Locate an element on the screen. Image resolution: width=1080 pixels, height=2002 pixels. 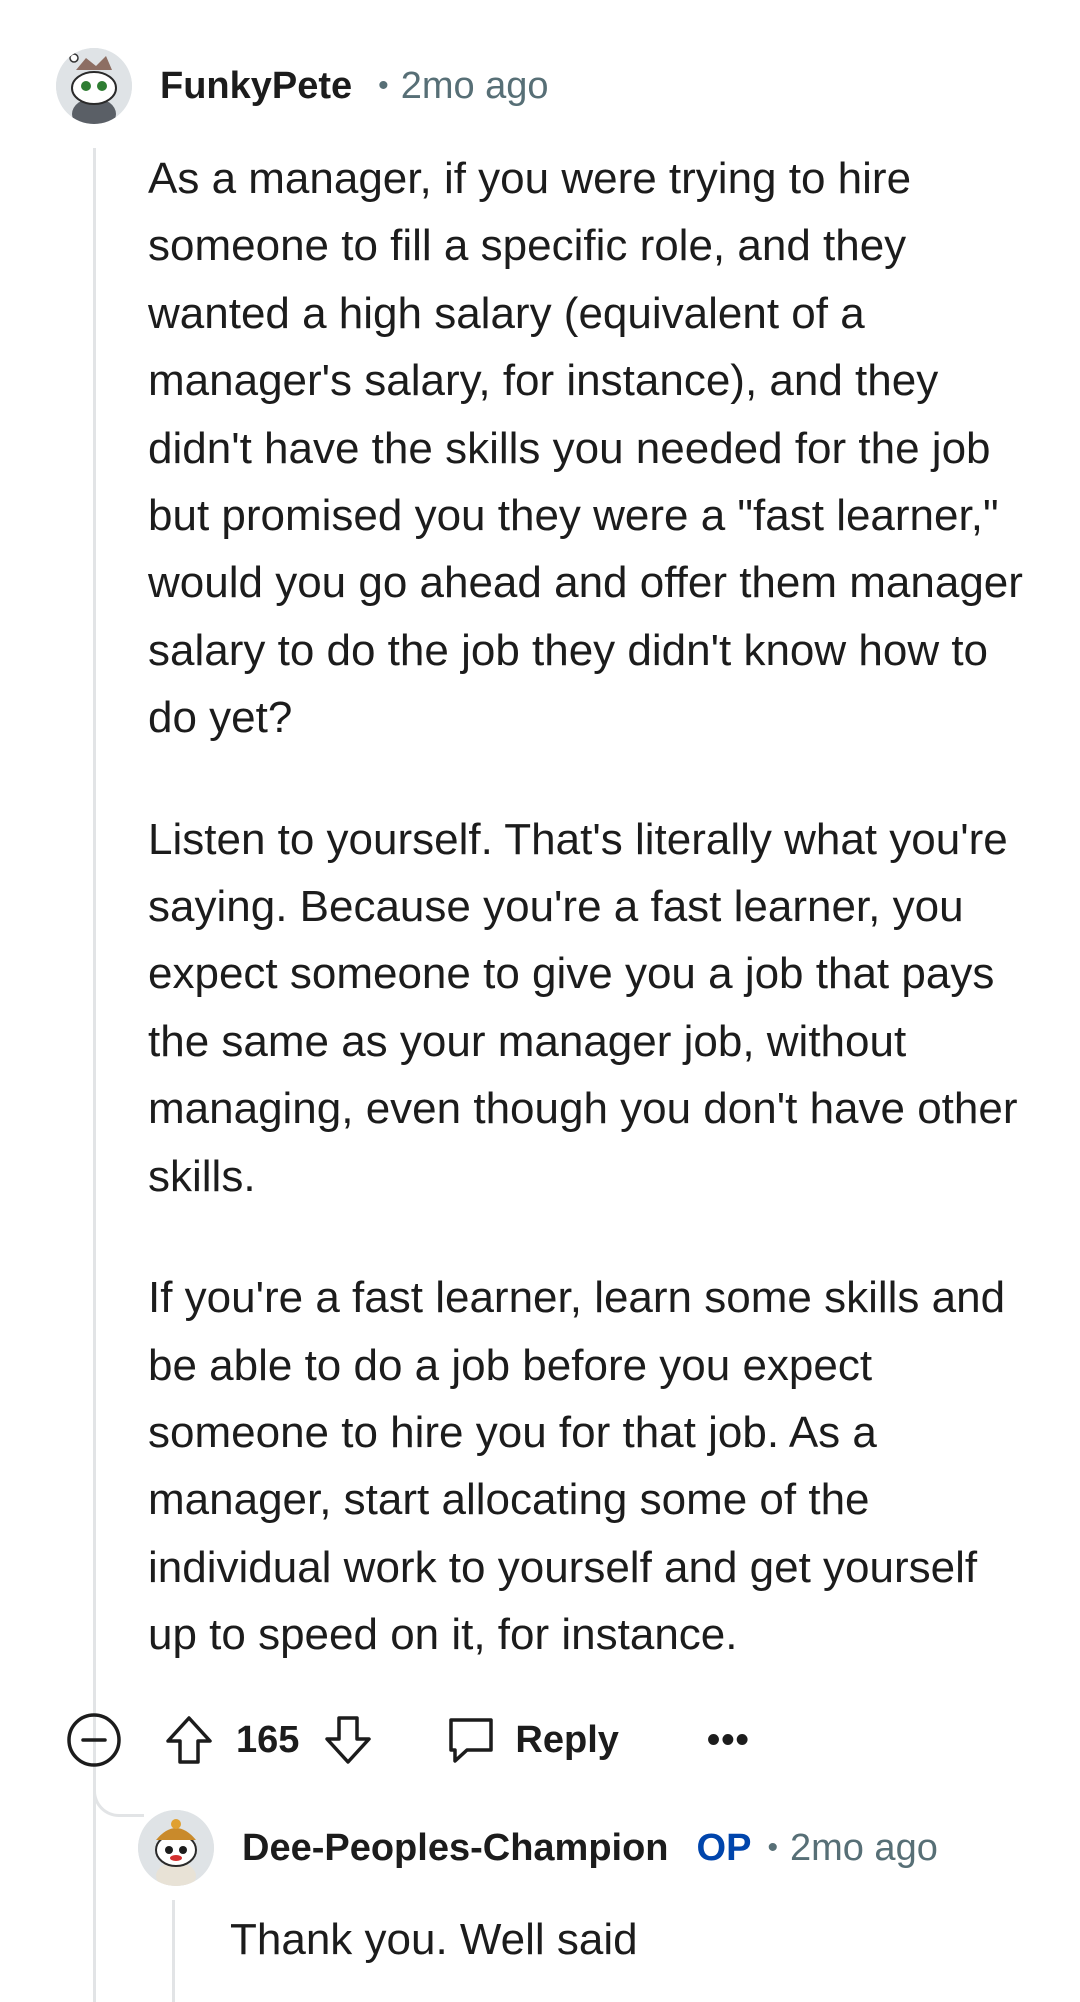
user-avatar is located at coordinates (94, 86).